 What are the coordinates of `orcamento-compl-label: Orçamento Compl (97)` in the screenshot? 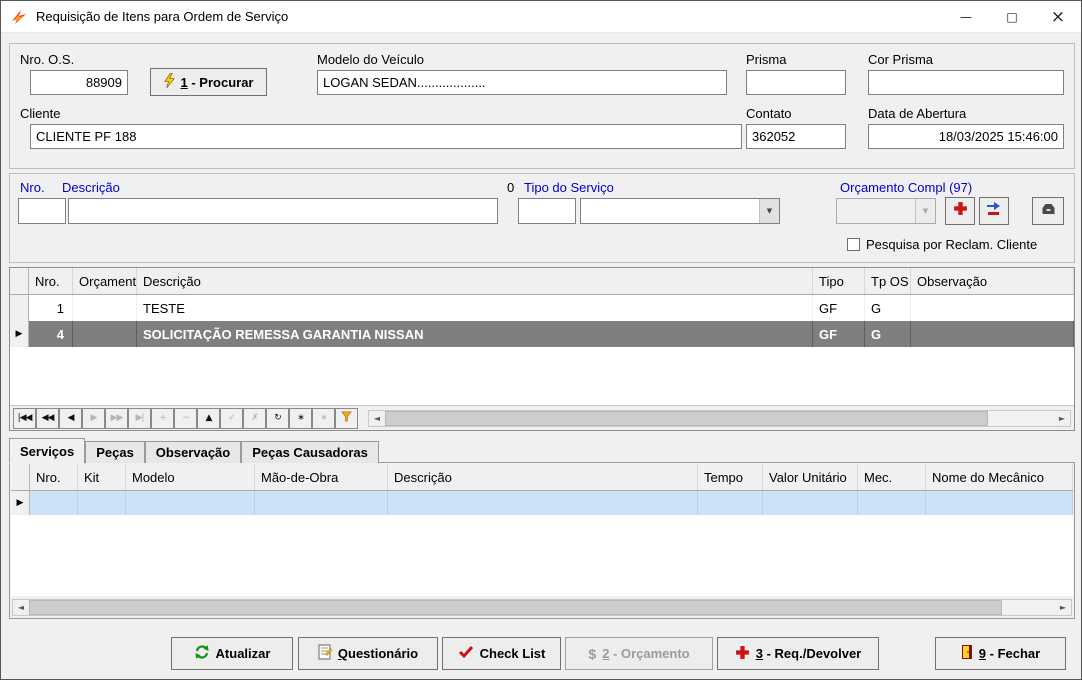 It's located at (906, 187).